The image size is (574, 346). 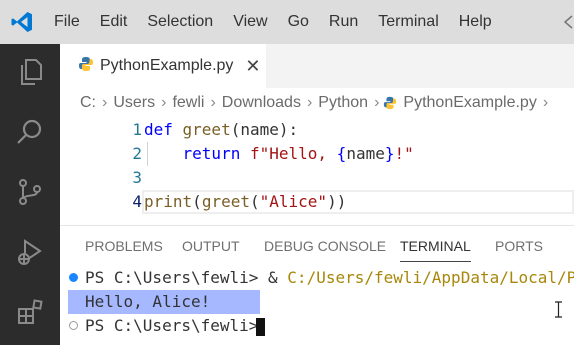 What do you see at coordinates (298, 22) in the screenshot?
I see `menu-go: Go` at bounding box center [298, 22].